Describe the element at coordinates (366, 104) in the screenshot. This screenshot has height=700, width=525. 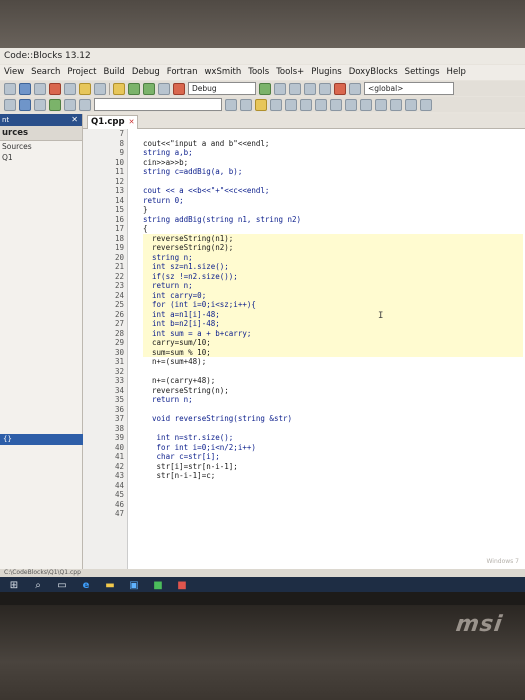
I see `layout1-icon` at that location.